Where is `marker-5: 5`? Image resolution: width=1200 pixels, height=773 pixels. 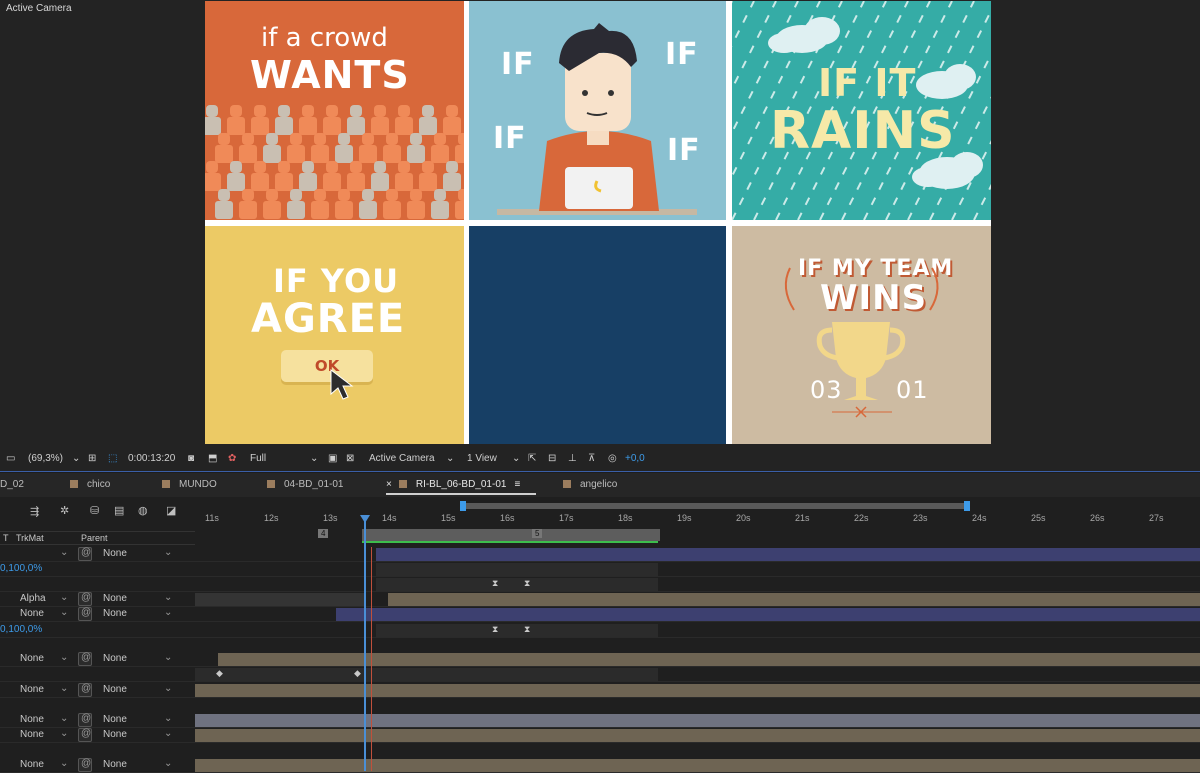 marker-5: 5 is located at coordinates (537, 533).